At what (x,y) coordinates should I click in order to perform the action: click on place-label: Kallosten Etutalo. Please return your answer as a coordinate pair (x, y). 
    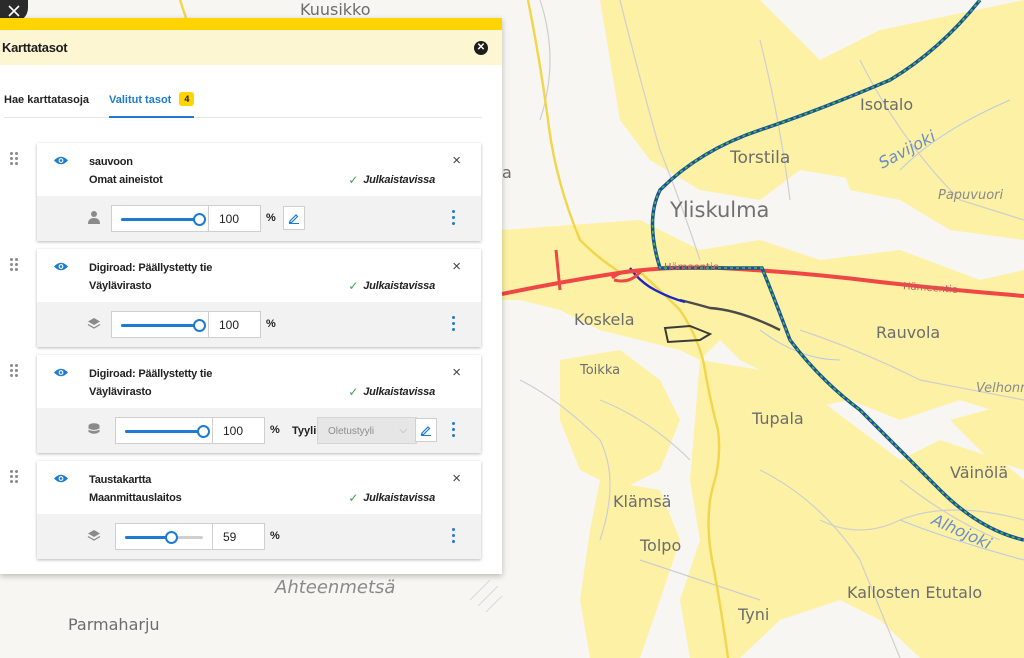
    Looking at the image, I should click on (915, 592).